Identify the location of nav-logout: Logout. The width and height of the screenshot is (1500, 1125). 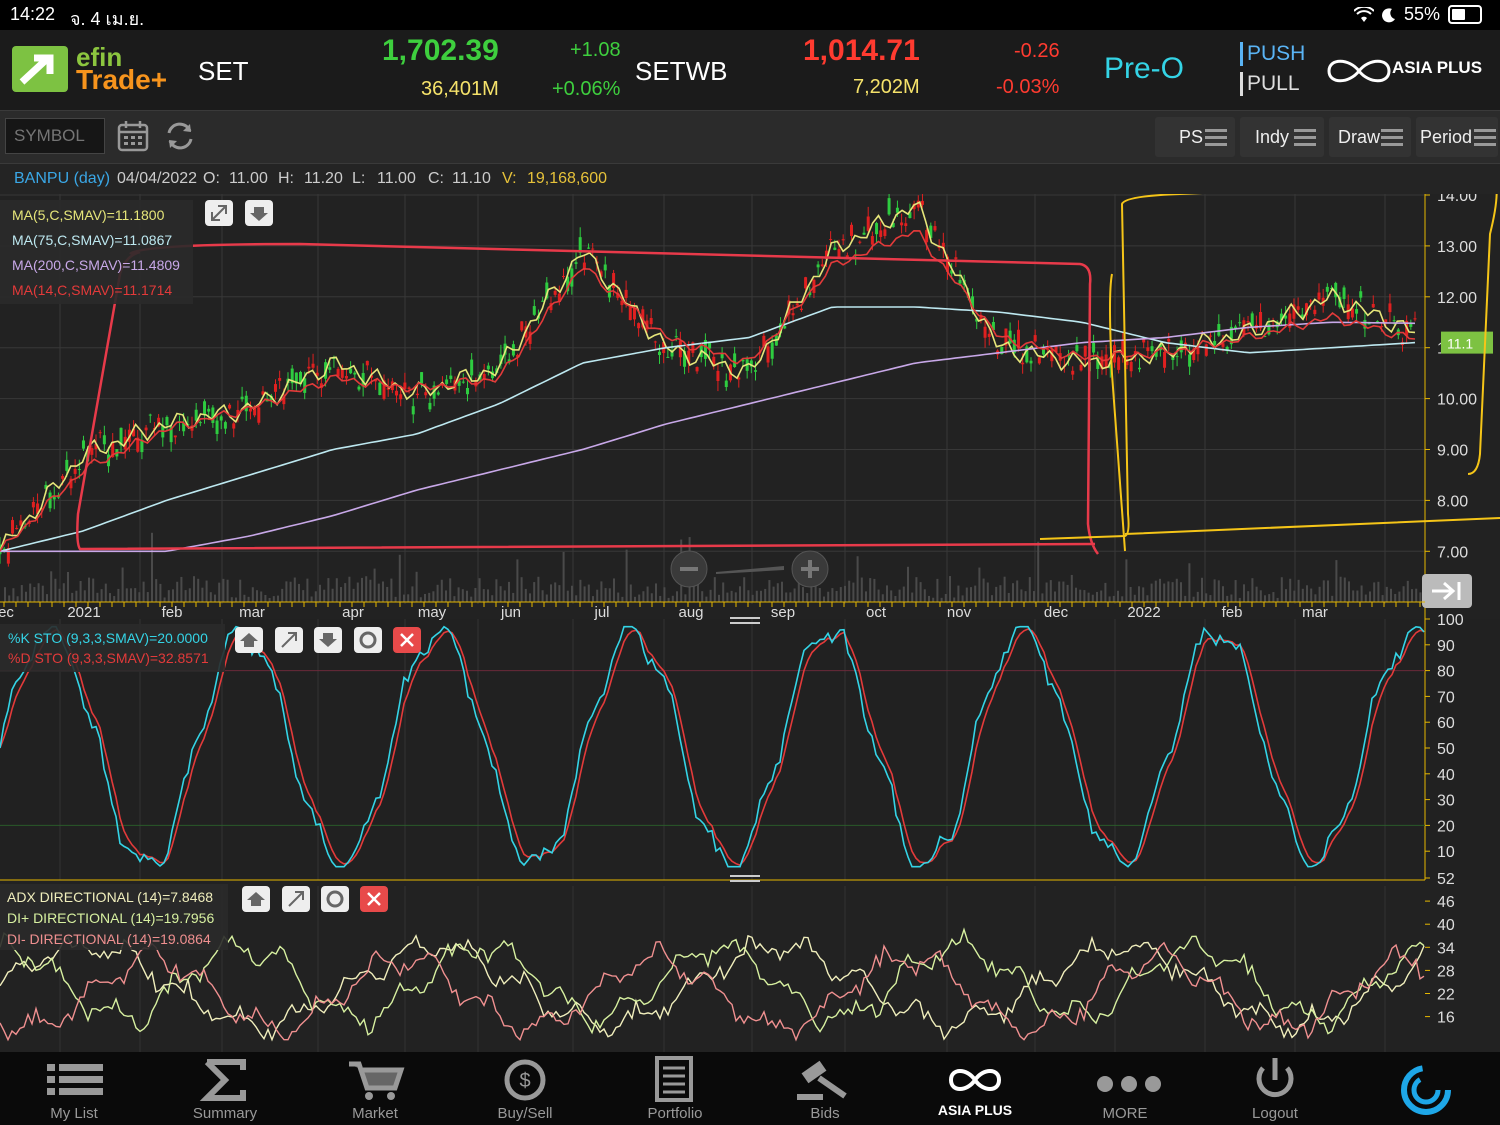
(1275, 1088).